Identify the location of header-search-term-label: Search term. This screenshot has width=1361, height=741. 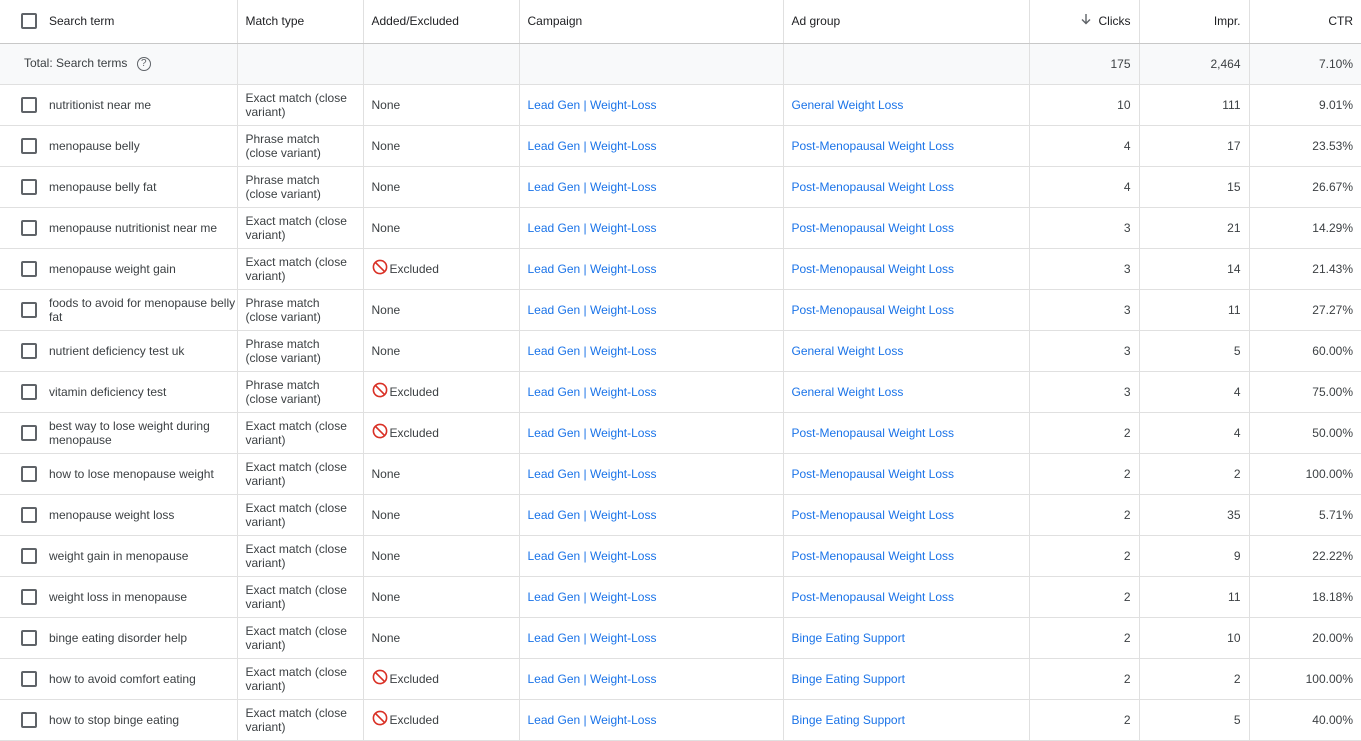
(82, 21).